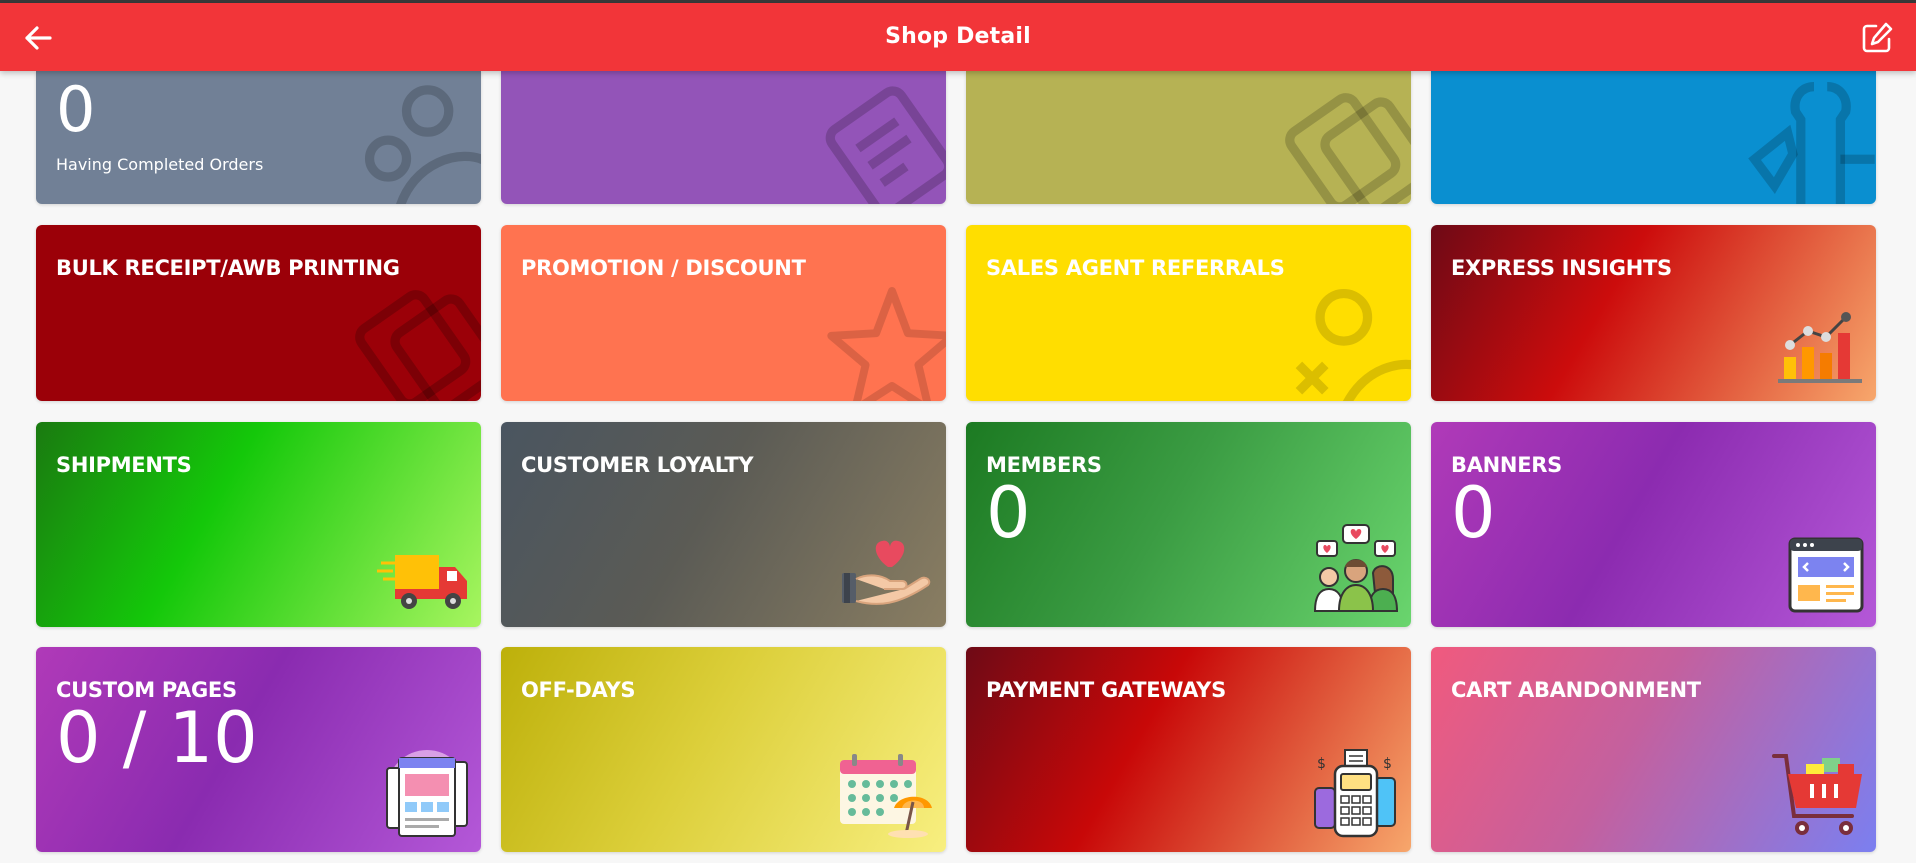  I want to click on off-days-tile: OFF-DAYS, so click(723, 749).